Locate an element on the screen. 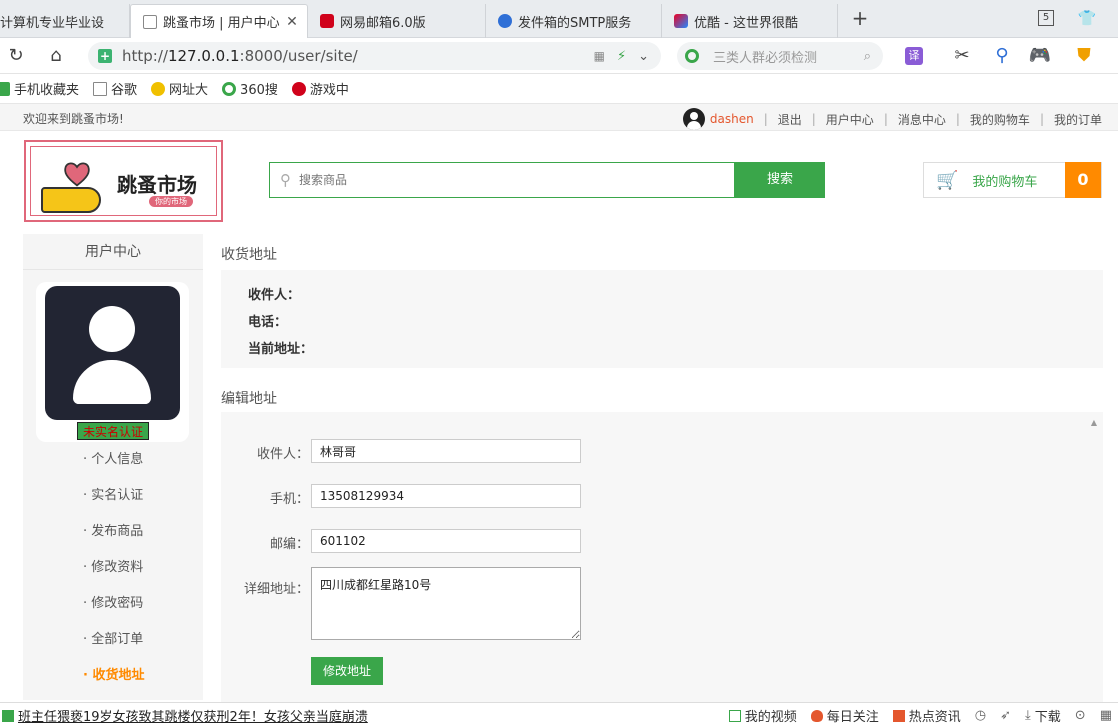 The width and height of the screenshot is (1118, 728). grid-icon: ▦ is located at coordinates (1106, 715).